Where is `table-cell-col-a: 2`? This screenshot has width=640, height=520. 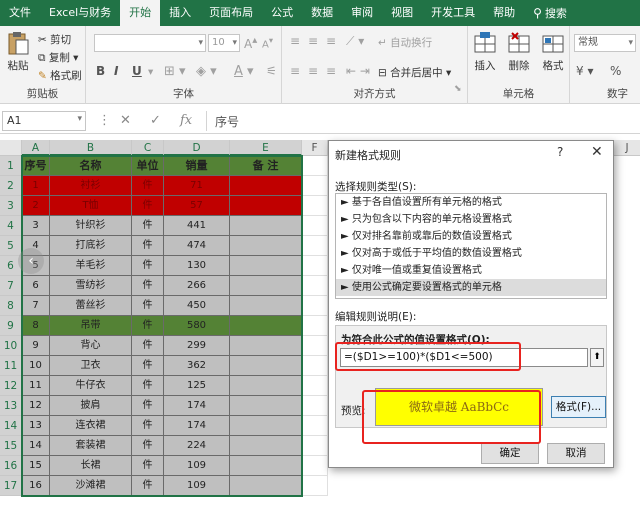 table-cell-col-a: 2 is located at coordinates (36, 206).